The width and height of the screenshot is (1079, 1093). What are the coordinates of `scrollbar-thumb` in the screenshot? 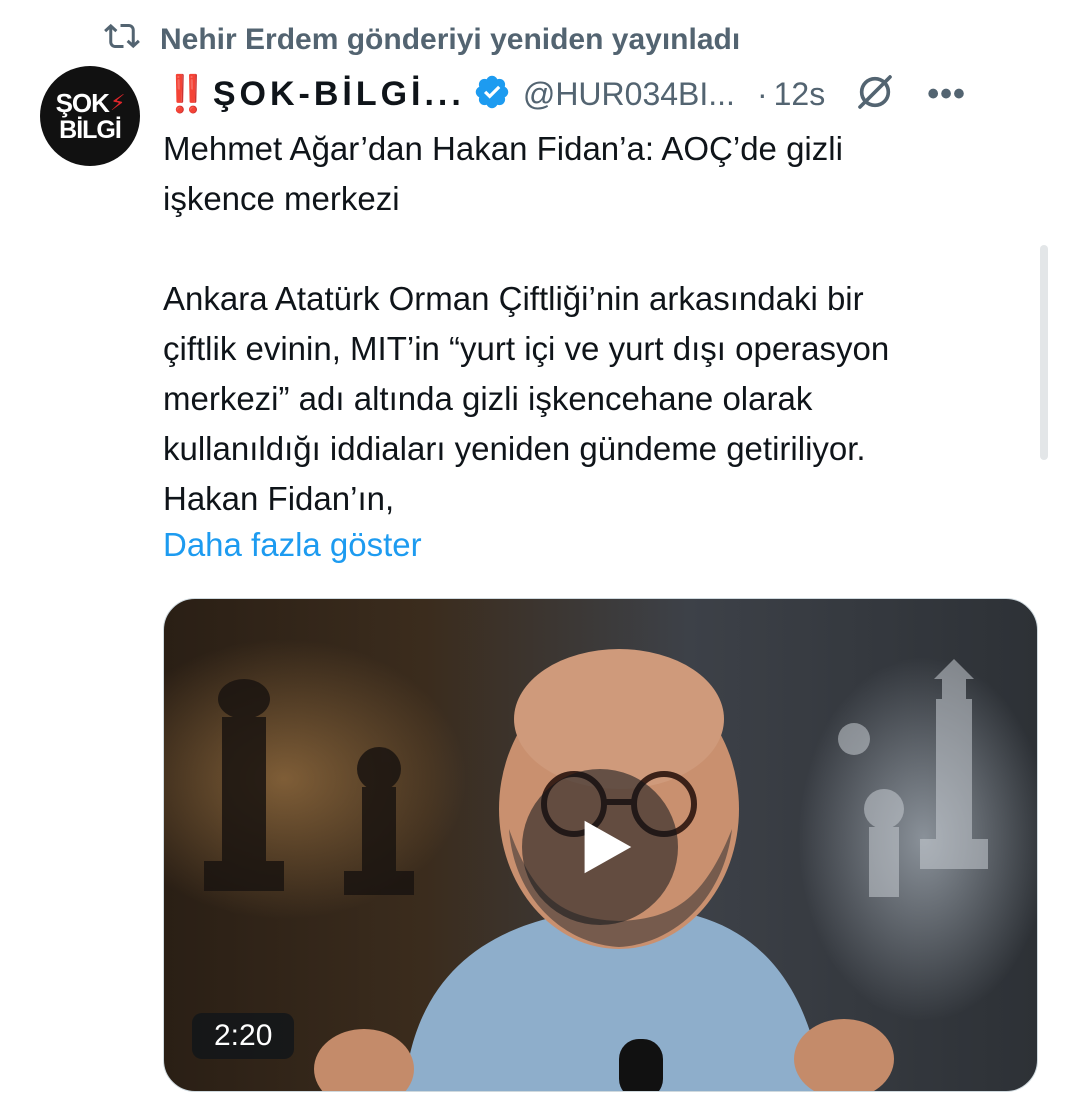 It's located at (1044, 352).